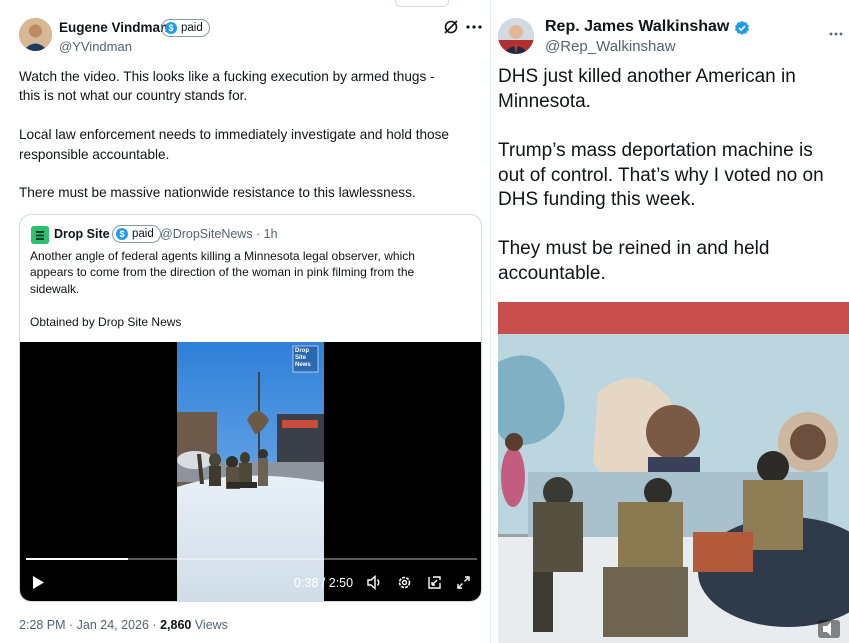 The image size is (849, 643). I want to click on quote-credit: Obtained by Drop Site News, so click(106, 322).